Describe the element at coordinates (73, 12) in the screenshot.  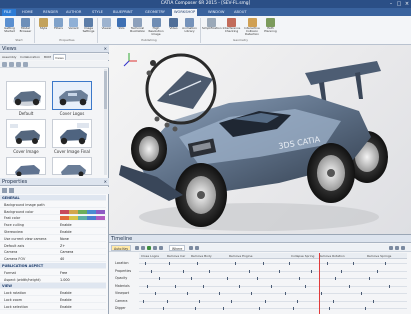
I see `tab-author: AUTHOR` at that location.